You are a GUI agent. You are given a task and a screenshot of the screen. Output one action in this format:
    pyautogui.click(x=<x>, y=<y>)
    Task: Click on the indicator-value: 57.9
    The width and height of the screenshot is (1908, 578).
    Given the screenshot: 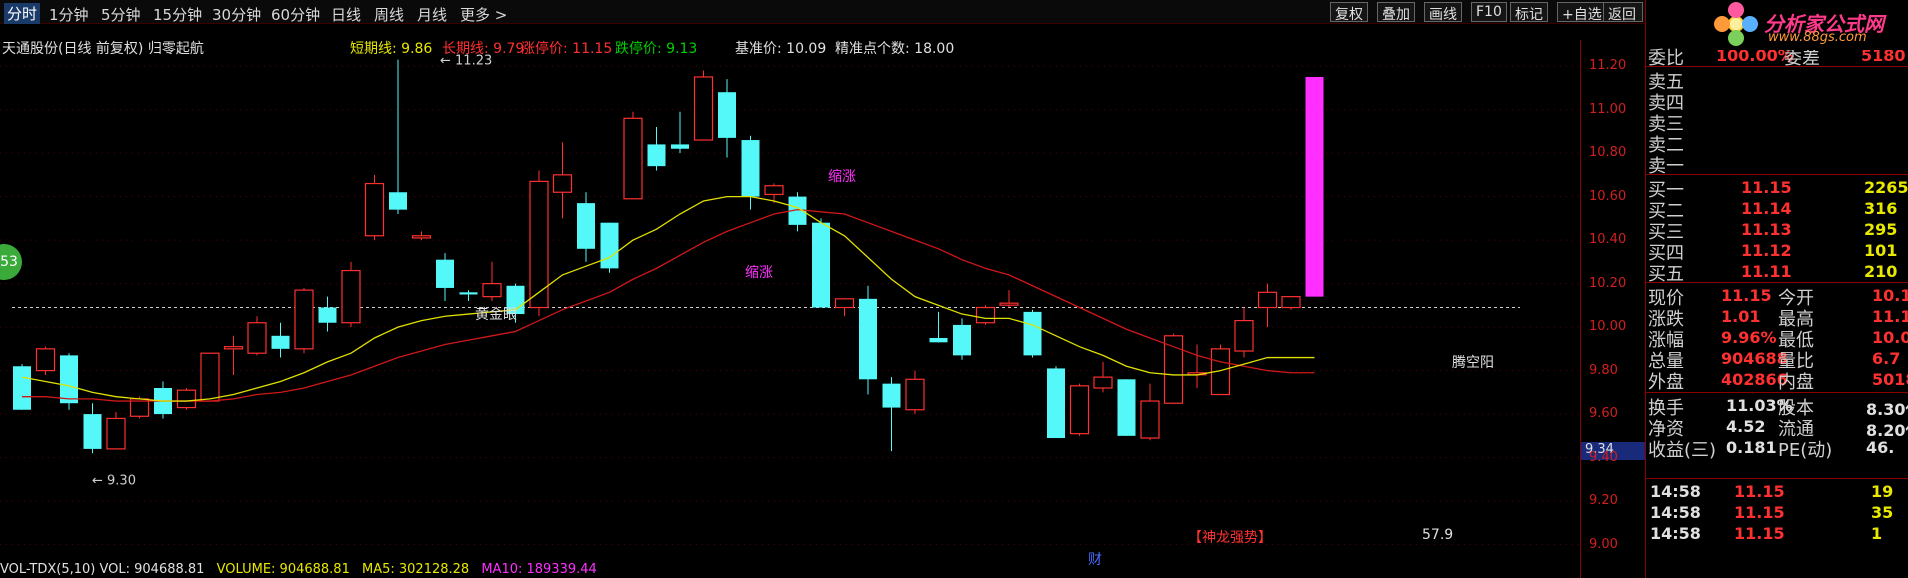 What is the action you would take?
    pyautogui.click(x=1438, y=535)
    